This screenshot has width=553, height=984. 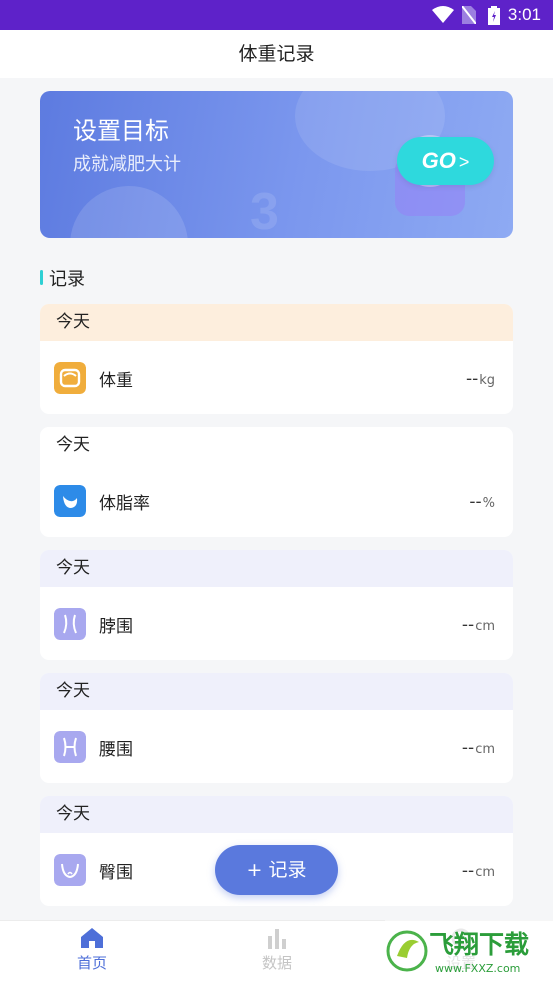 I want to click on scale-icon, so click(x=70, y=378).